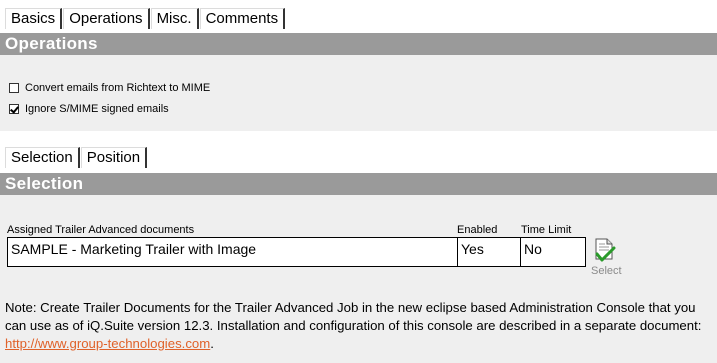  Describe the element at coordinates (605, 251) in the screenshot. I see `document-check-icon` at that location.